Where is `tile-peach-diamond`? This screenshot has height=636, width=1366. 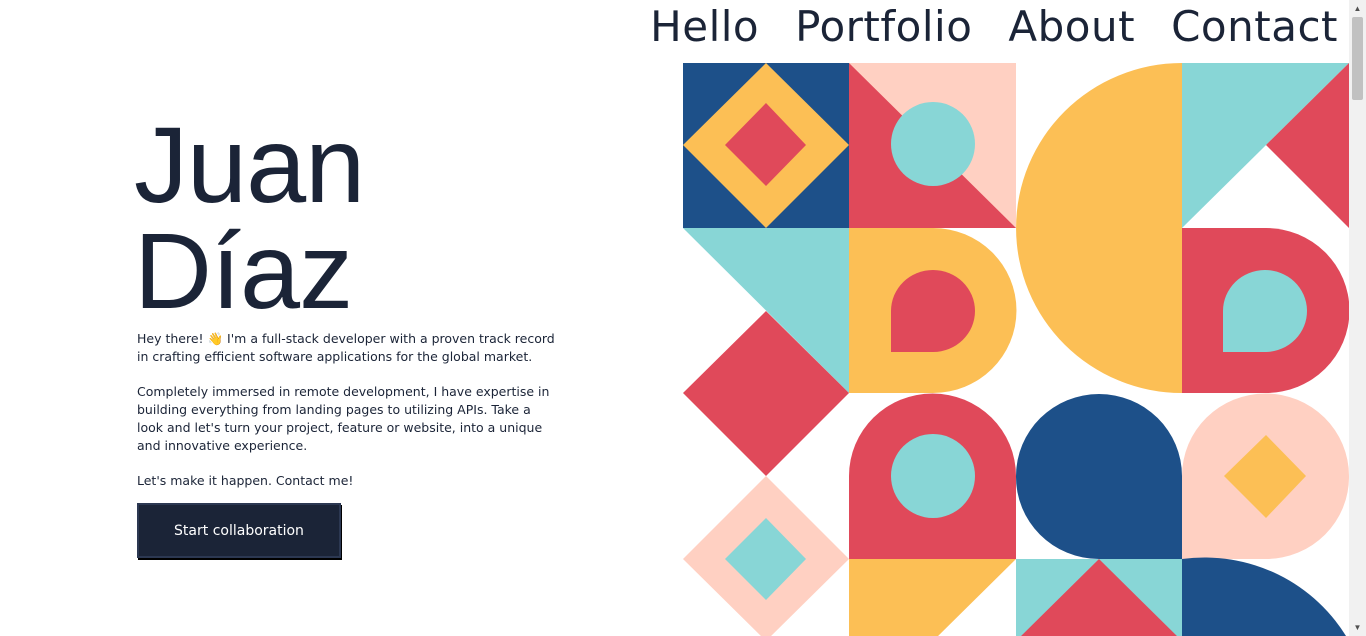 tile-peach-diamond is located at coordinates (1265, 476).